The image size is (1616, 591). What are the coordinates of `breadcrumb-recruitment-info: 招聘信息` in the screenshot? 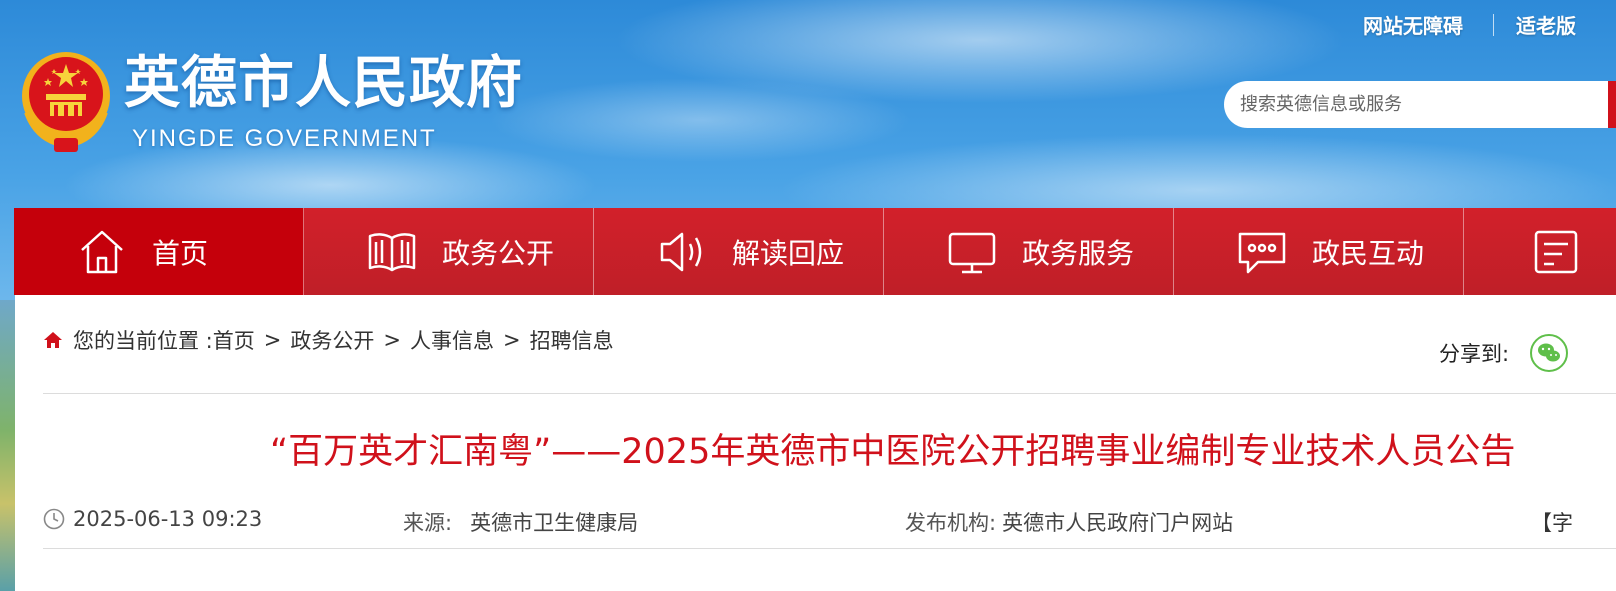 It's located at (572, 340).